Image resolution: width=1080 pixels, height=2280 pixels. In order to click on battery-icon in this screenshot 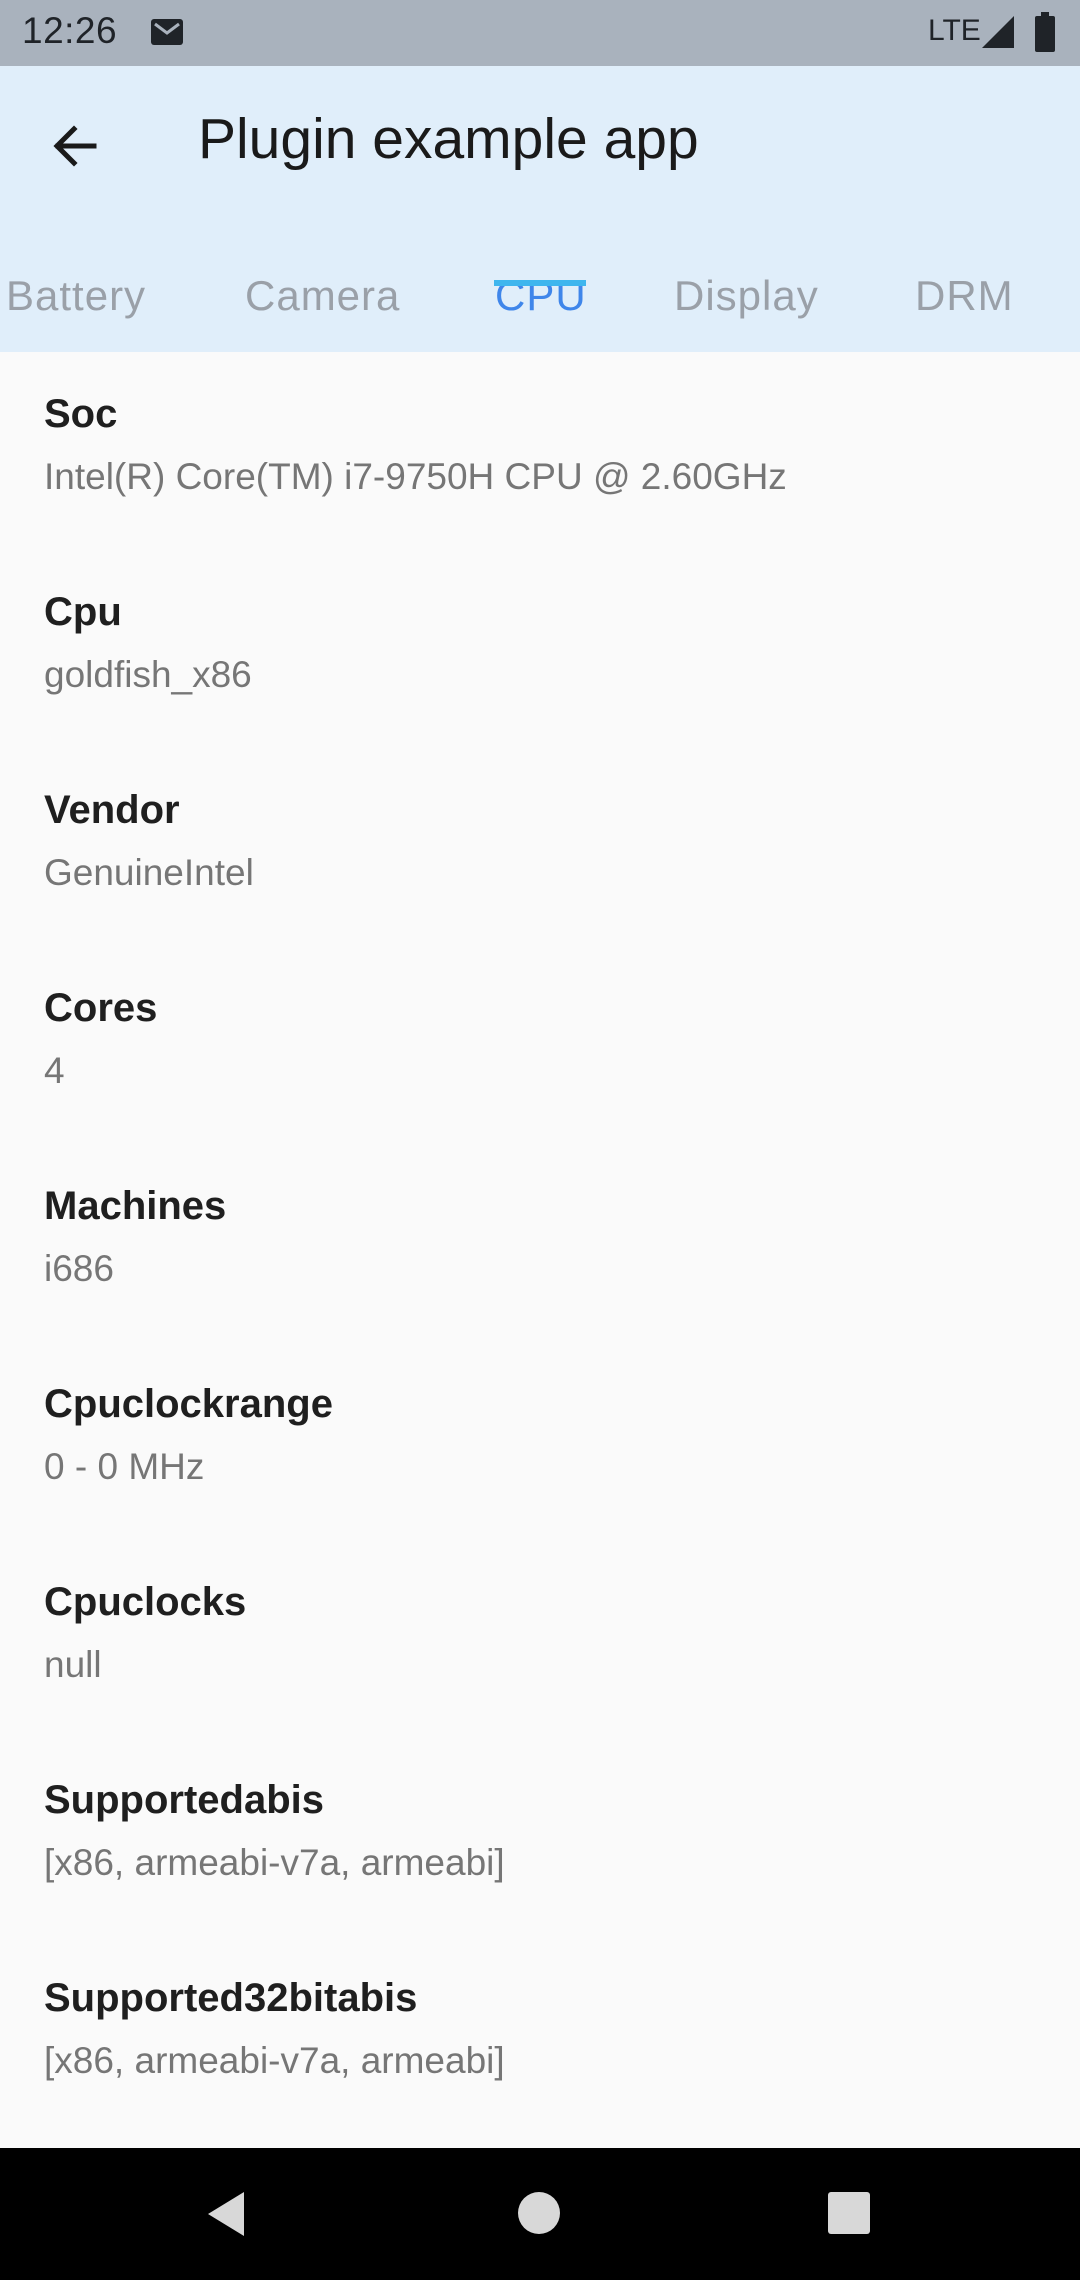, I will do `click(1045, 32)`.